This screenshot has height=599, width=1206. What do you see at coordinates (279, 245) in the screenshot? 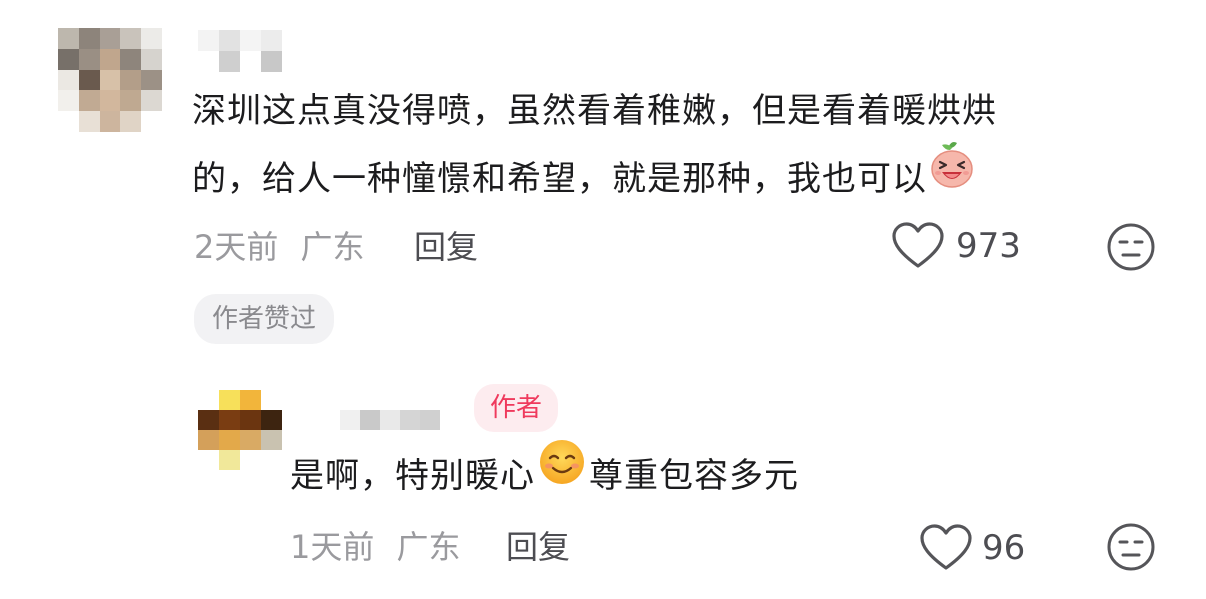
I see `comment-meta: 2天前 广东` at bounding box center [279, 245].